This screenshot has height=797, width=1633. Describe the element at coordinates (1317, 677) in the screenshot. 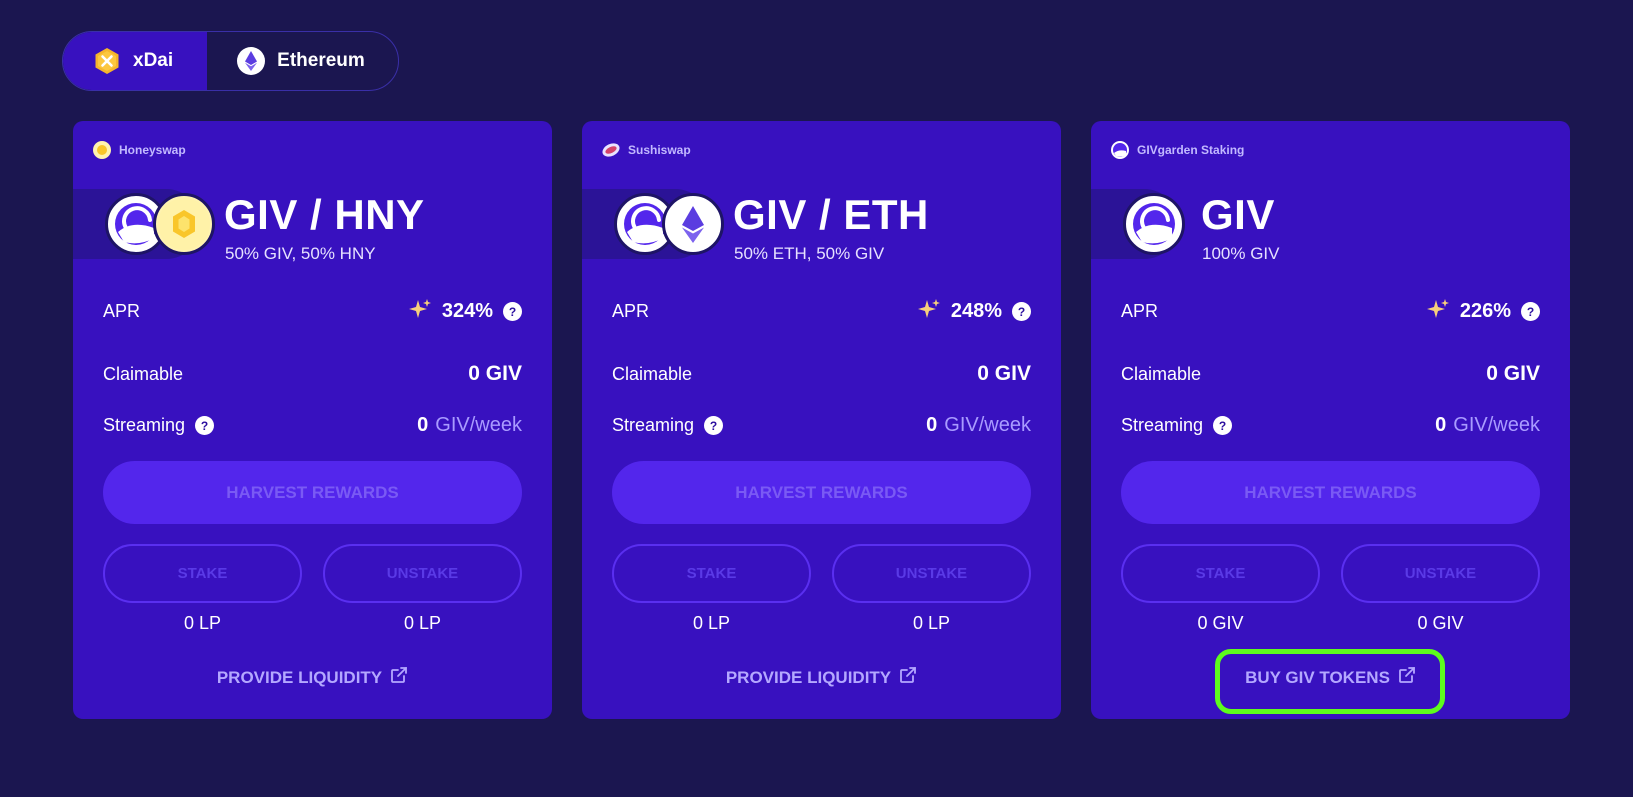

I see `link-label: BUY GIV TOKENS` at that location.